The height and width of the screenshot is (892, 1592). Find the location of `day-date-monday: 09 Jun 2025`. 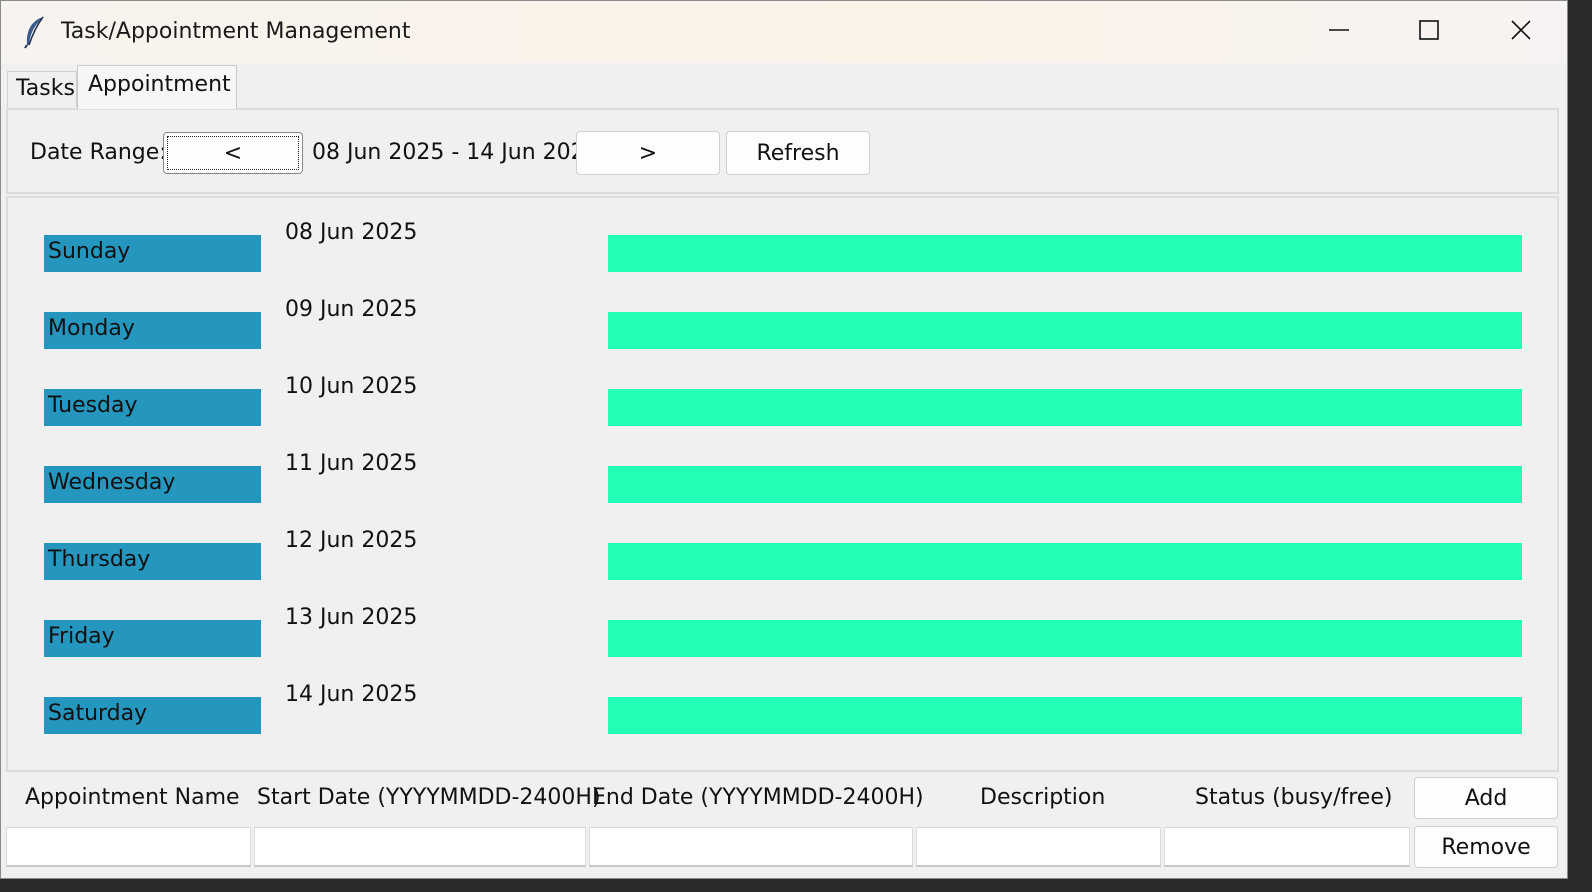

day-date-monday: 09 Jun 2025 is located at coordinates (351, 309).